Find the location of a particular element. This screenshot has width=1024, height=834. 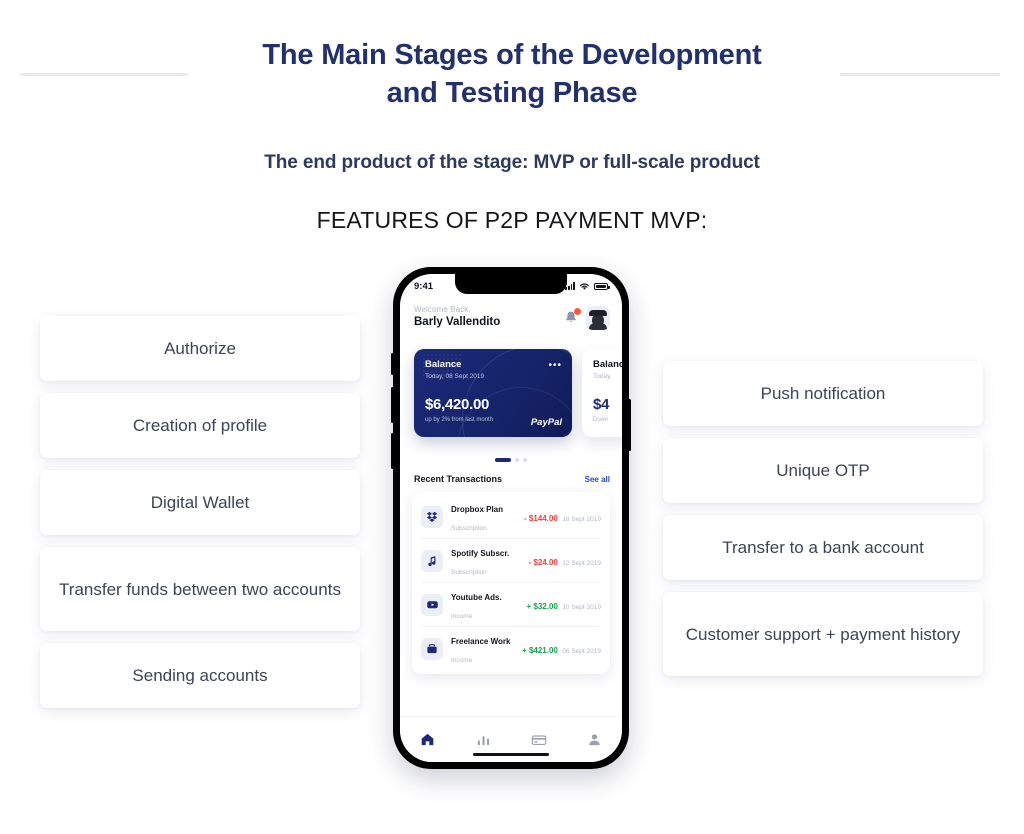

person-icon is located at coordinates (594, 740).